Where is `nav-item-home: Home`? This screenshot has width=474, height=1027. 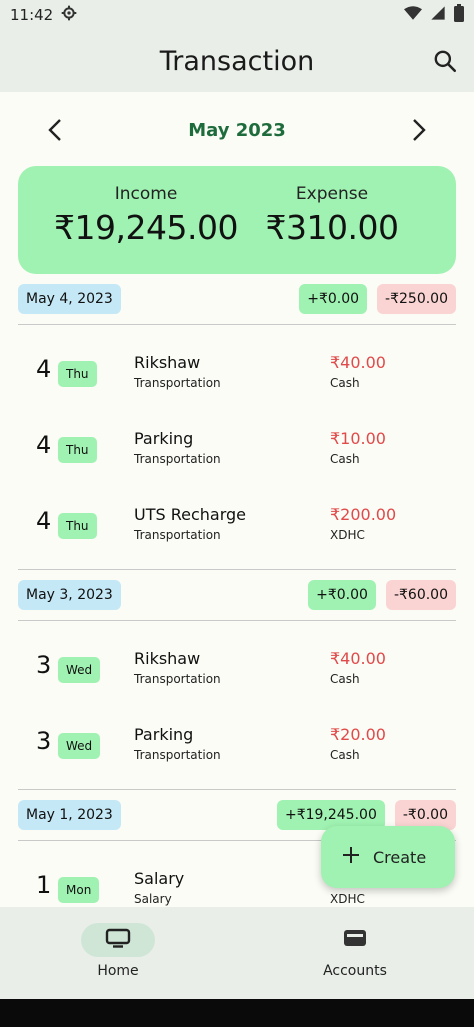
nav-item-home: Home is located at coordinates (118, 951).